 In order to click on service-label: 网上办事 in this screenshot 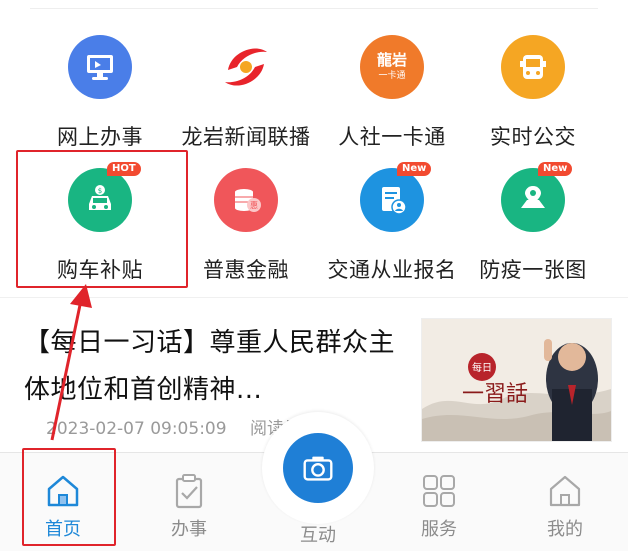, I will do `click(100, 137)`.